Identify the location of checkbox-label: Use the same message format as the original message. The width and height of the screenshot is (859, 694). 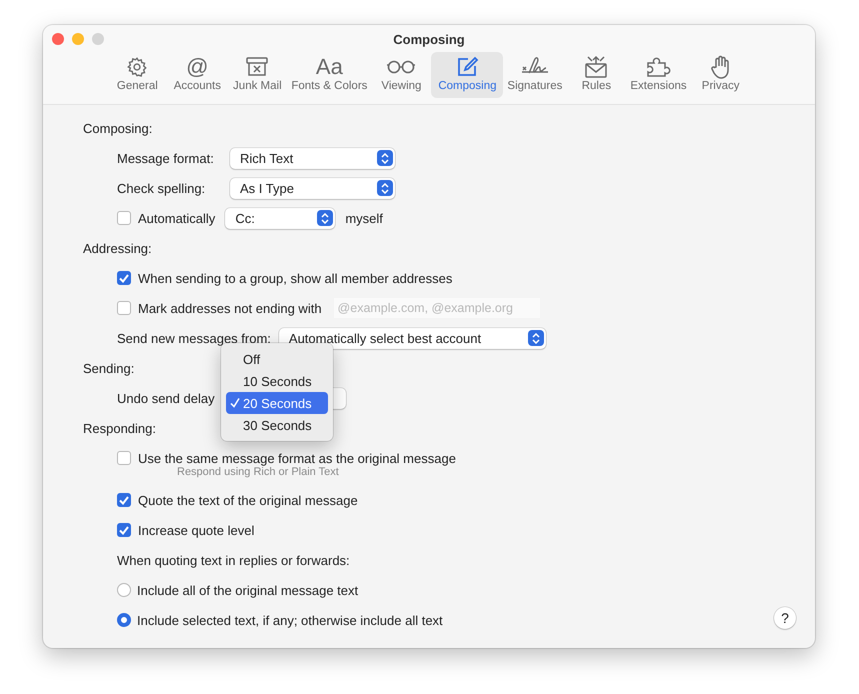
(297, 458).